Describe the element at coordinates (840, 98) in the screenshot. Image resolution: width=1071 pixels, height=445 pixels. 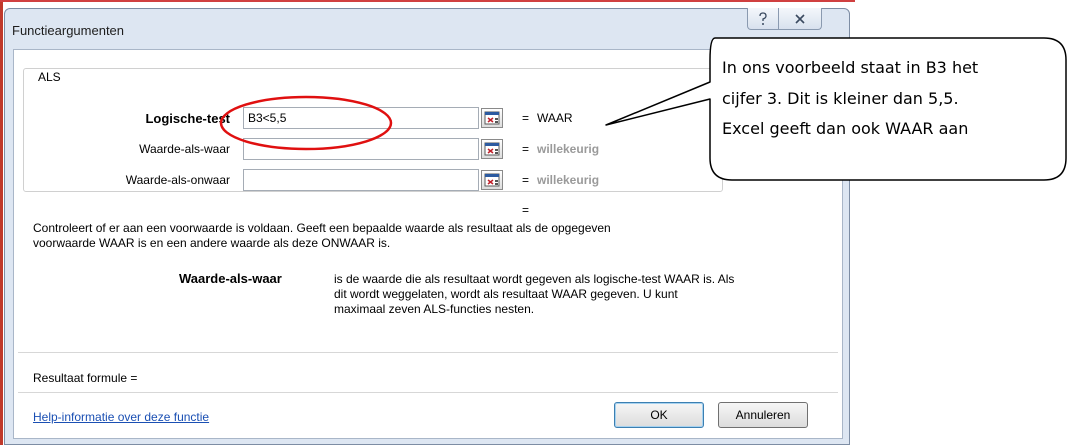
I see `callout-line-2: cijfer 3. Dit is kleiner dan 5,5.` at that location.